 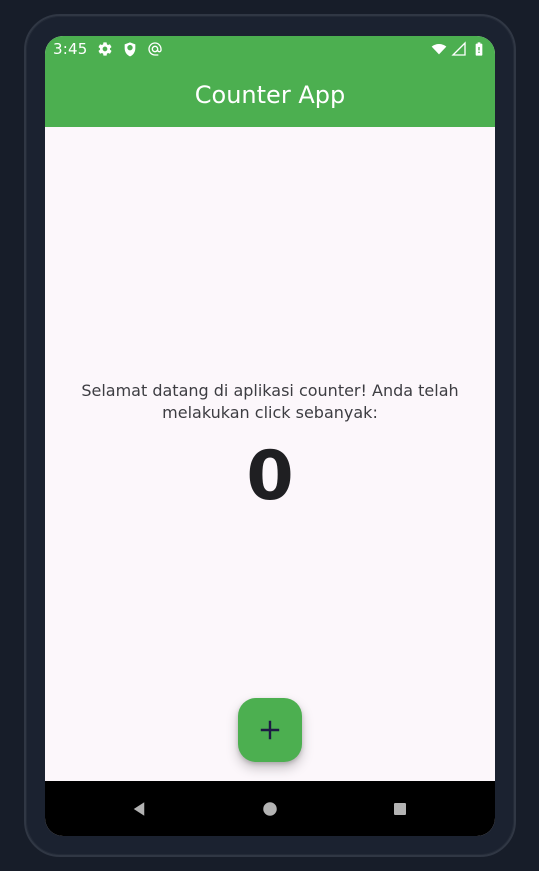 I want to click on recent-apps-icon, so click(x=400, y=809).